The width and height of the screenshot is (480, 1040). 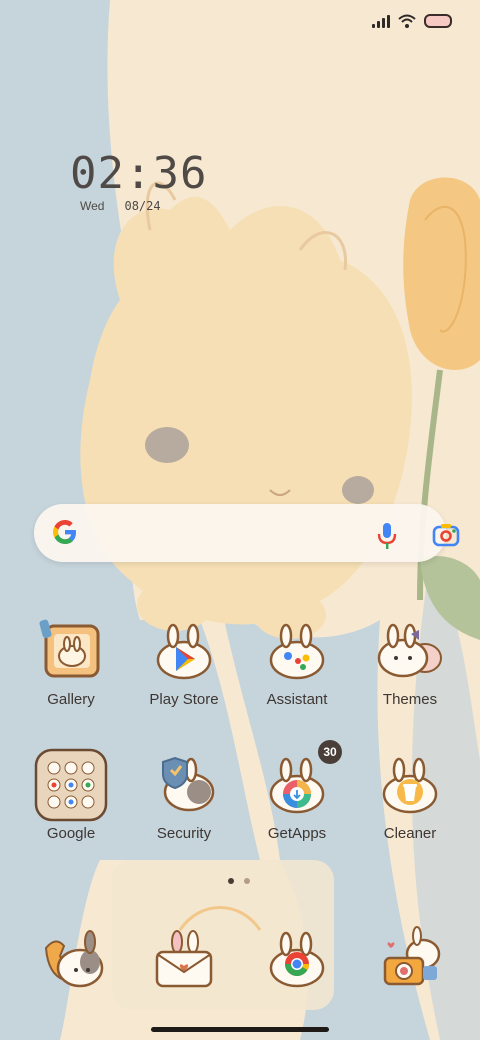 I want to click on app-security: Security, so click(x=184, y=795).